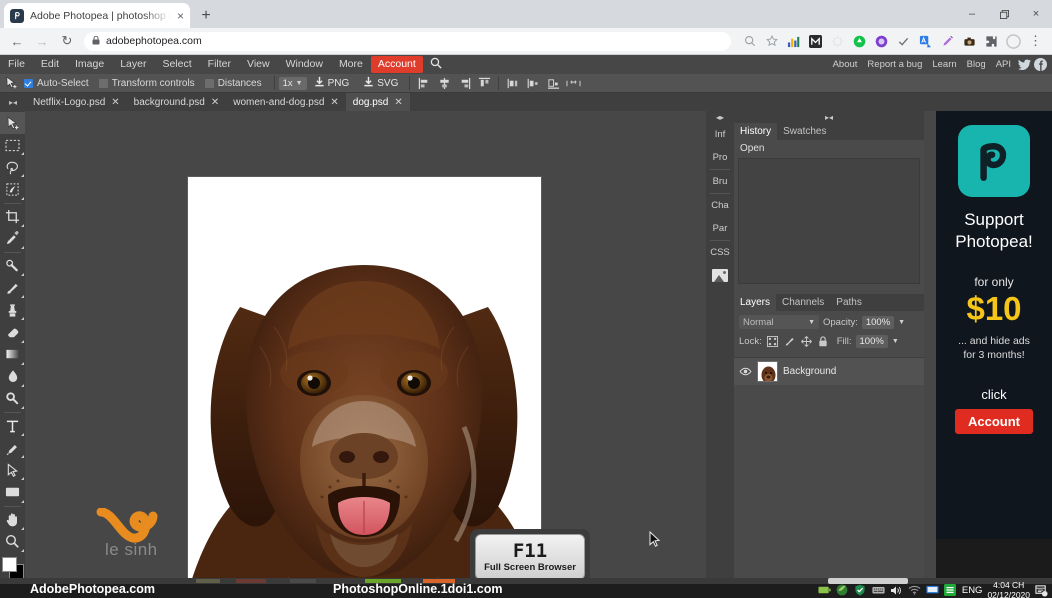 Image resolution: width=1052 pixels, height=598 pixels. What do you see at coordinates (804, 131) in the screenshot?
I see `tab-swatches: Swatches` at bounding box center [804, 131].